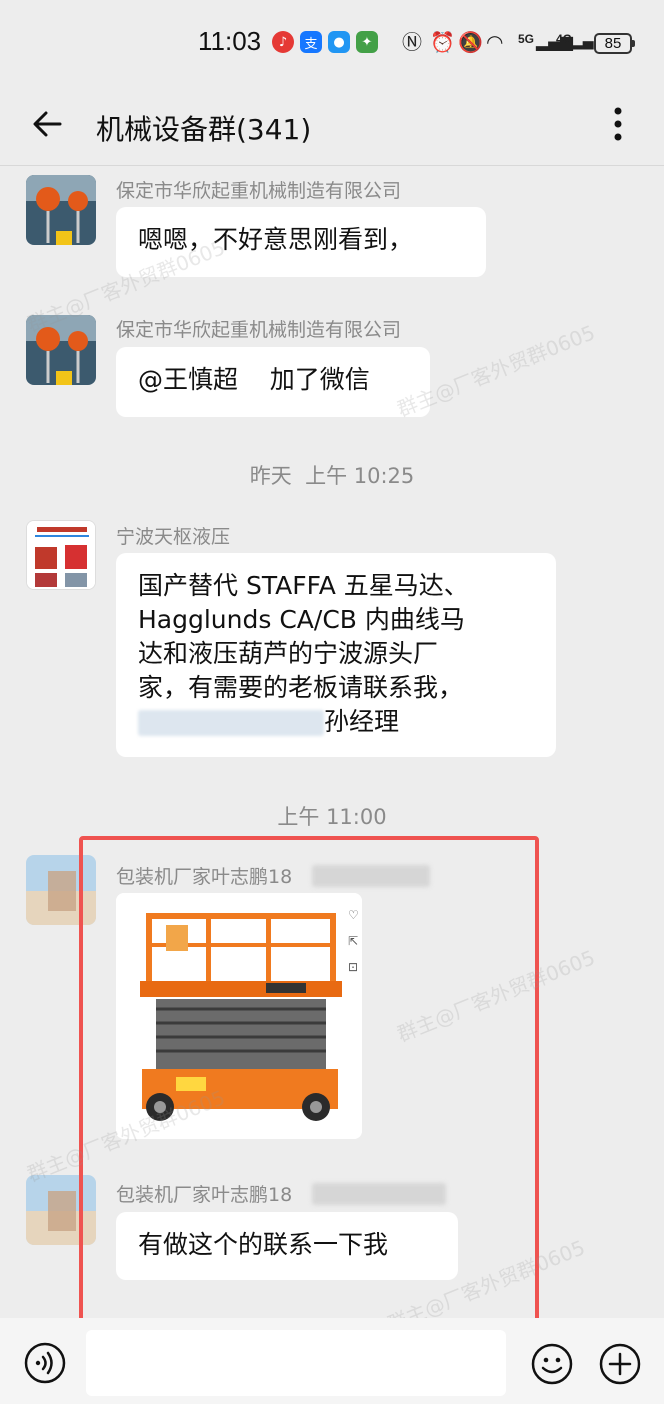  Describe the element at coordinates (303, 585) in the screenshot. I see `message-line: 国产替代 STAFFA 五星马达、` at that location.